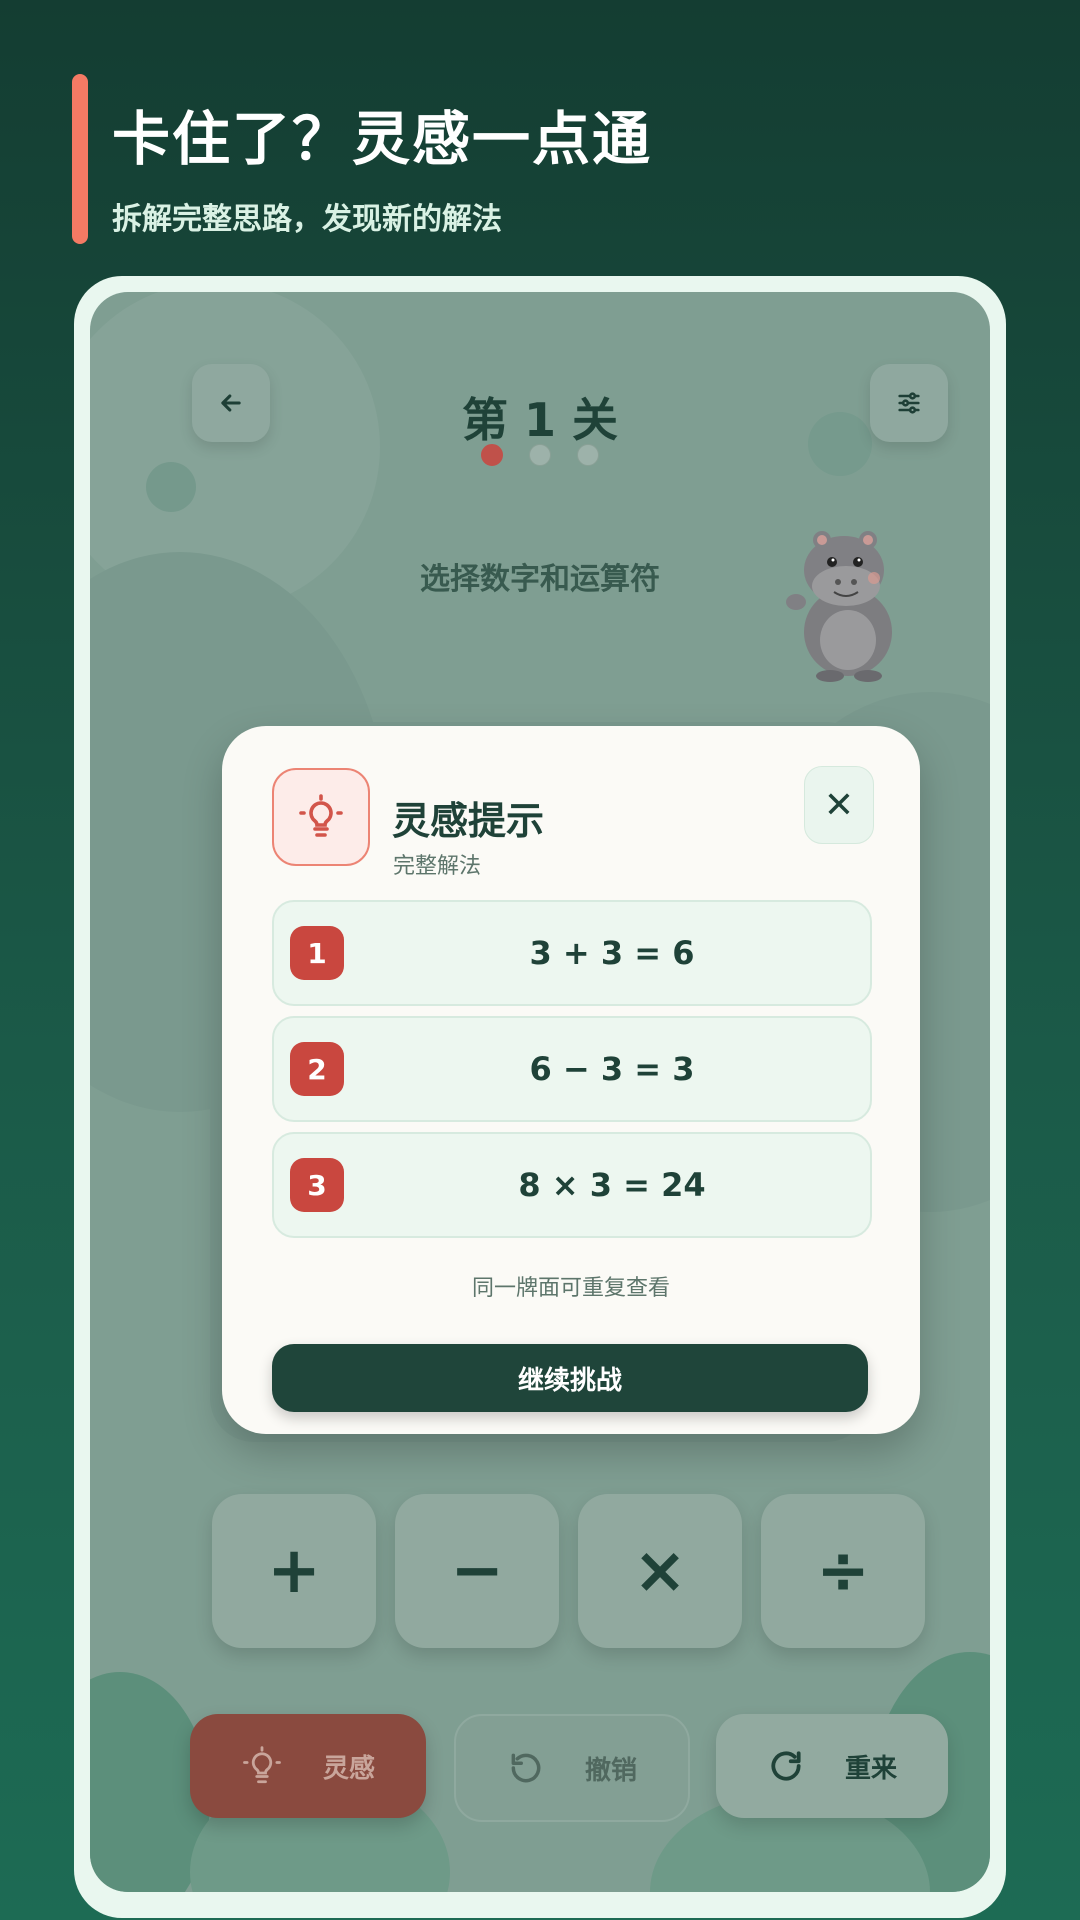 The height and width of the screenshot is (1920, 1080). I want to click on modal-icon-box, so click(321, 817).